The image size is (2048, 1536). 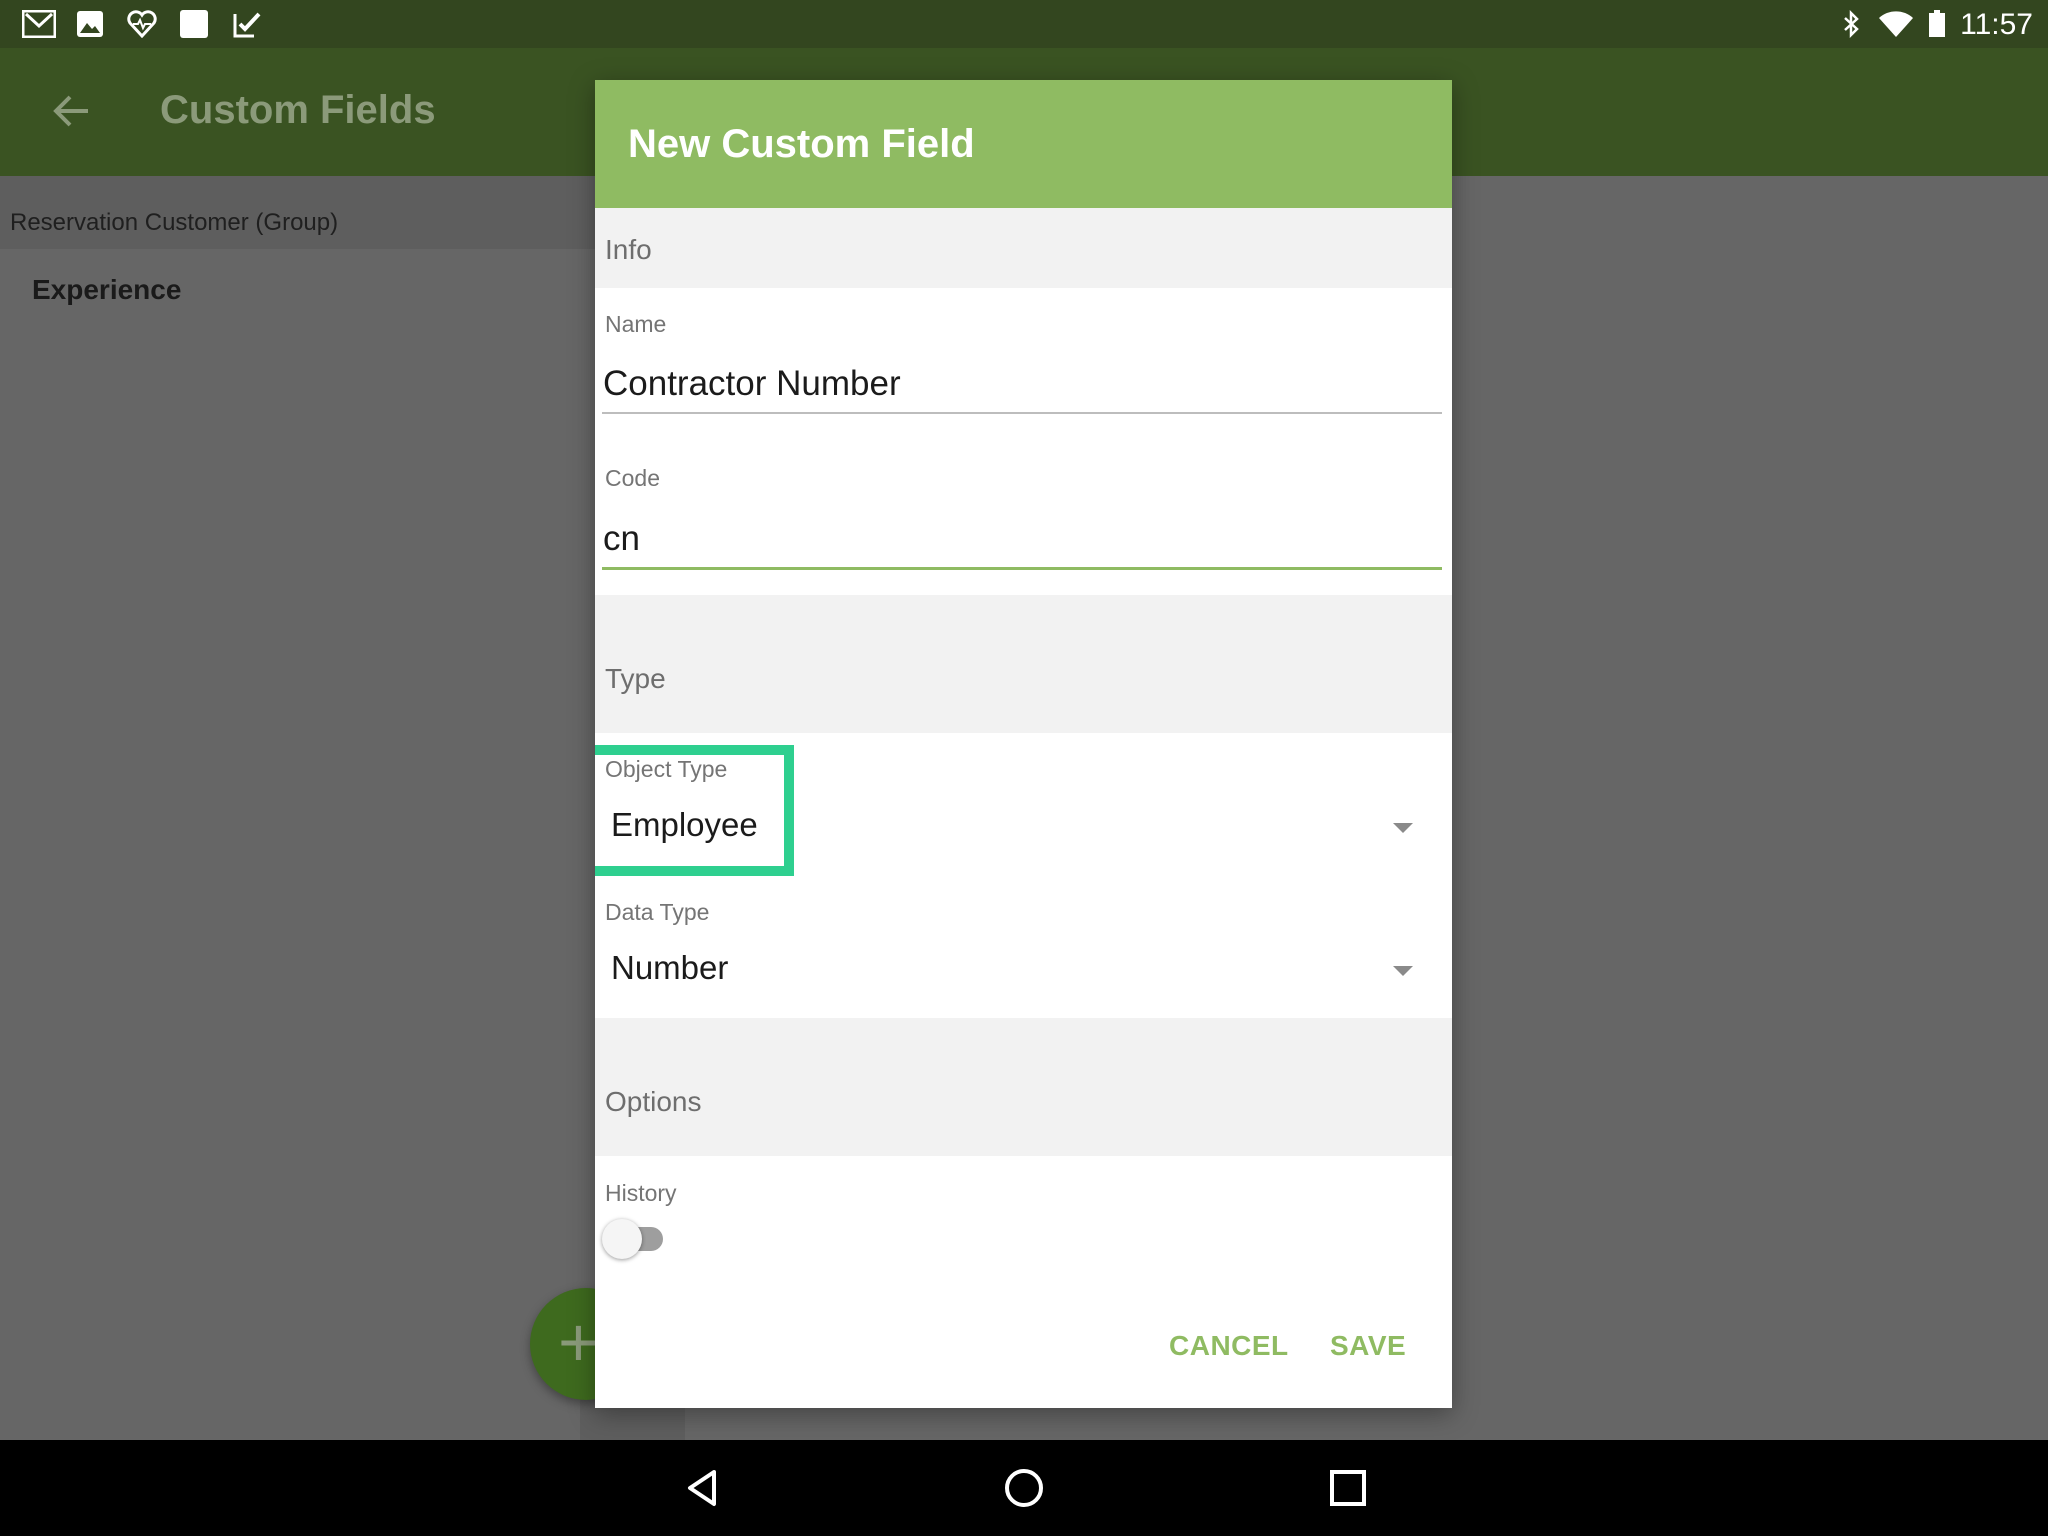 What do you see at coordinates (752, 384) in the screenshot?
I see `name-input: Contractor Number` at bounding box center [752, 384].